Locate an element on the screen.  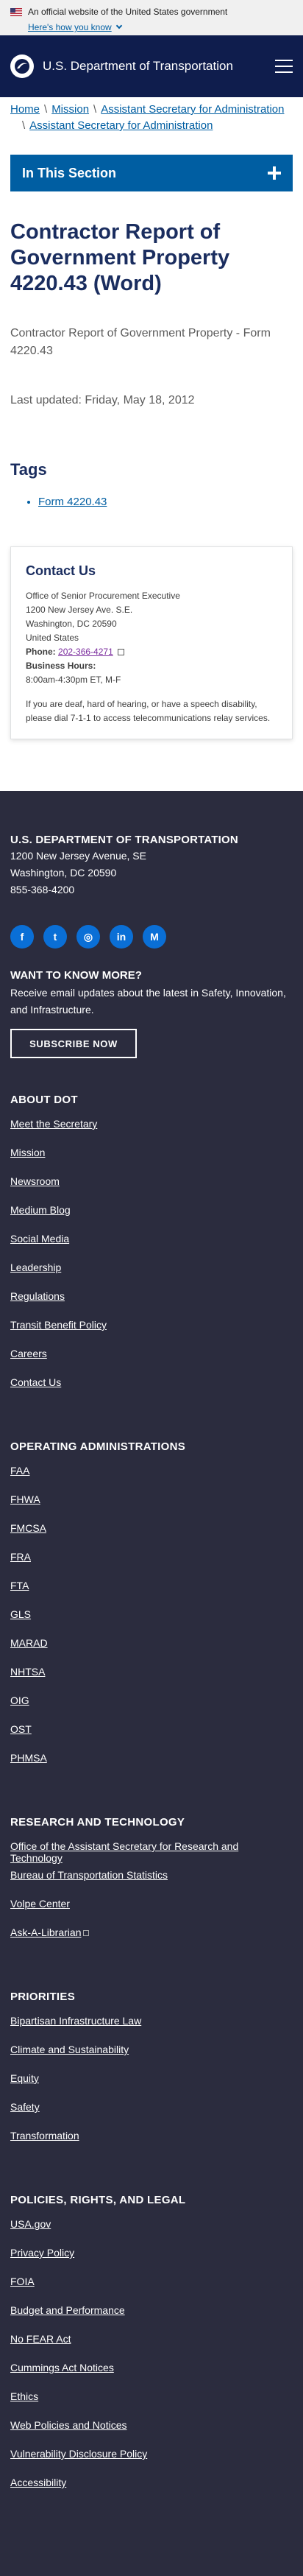
footer-link: Leadership is located at coordinates (35, 1267).